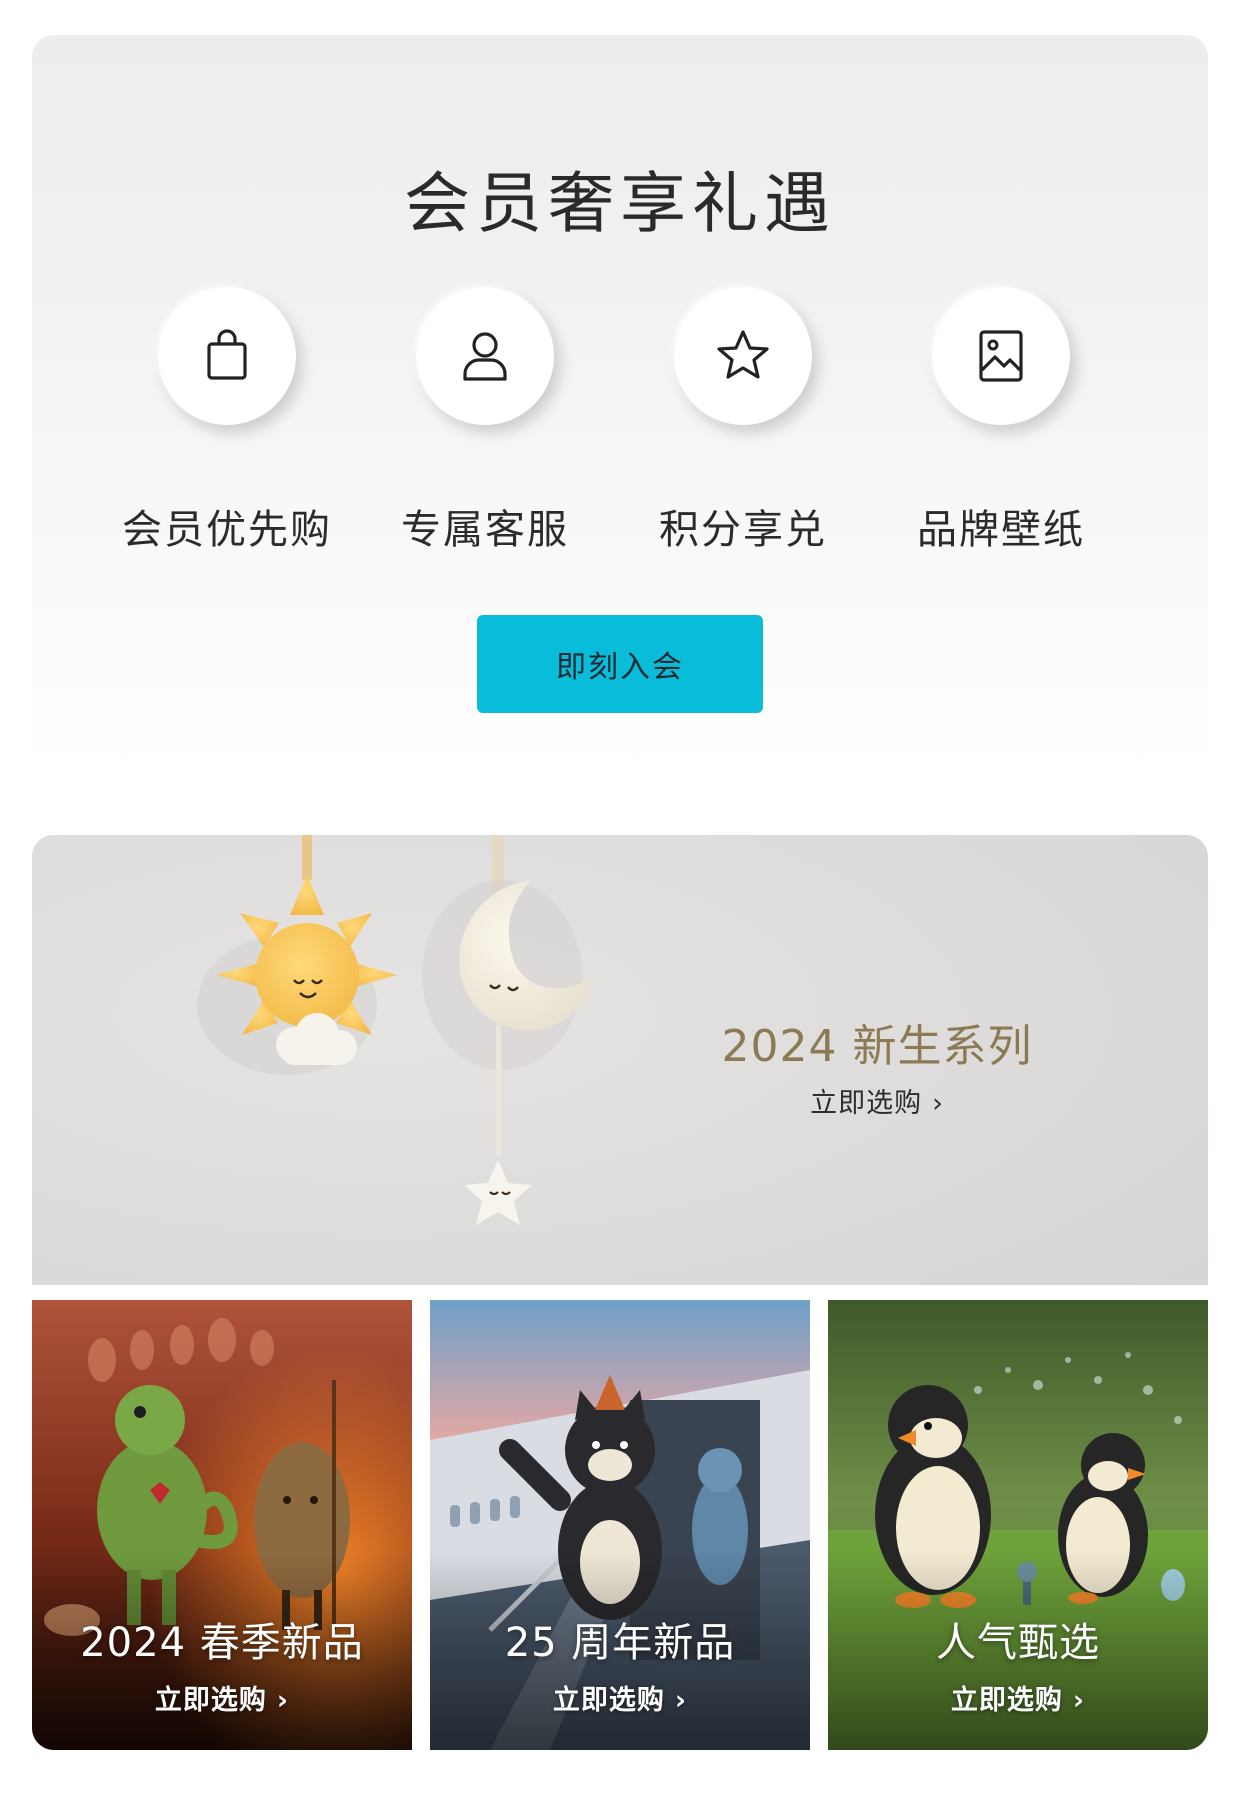 This screenshot has height=1820, width=1240. What do you see at coordinates (620, 1525) in the screenshot?
I see `collection-tile-25th-anniversary: 25 周年新品 立即选购 ›` at bounding box center [620, 1525].